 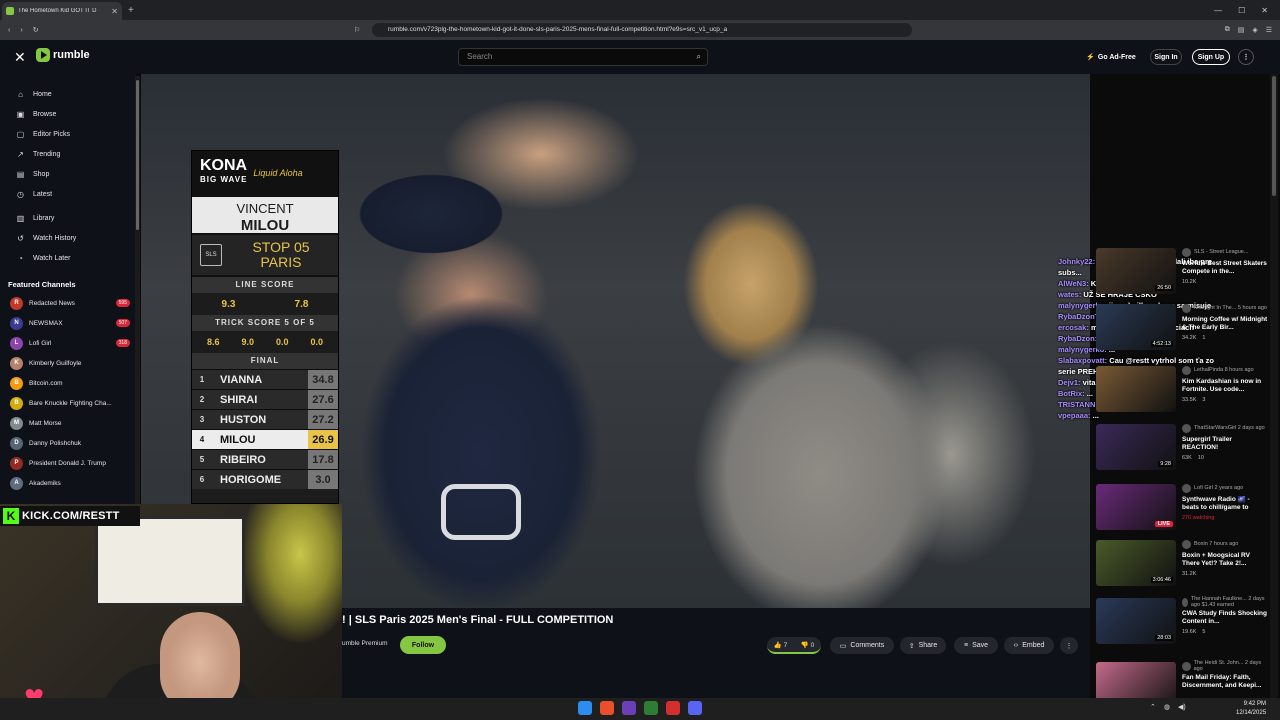 I want to click on video-channel: Lofi Girl 2 years ago, so click(x=1225, y=488).